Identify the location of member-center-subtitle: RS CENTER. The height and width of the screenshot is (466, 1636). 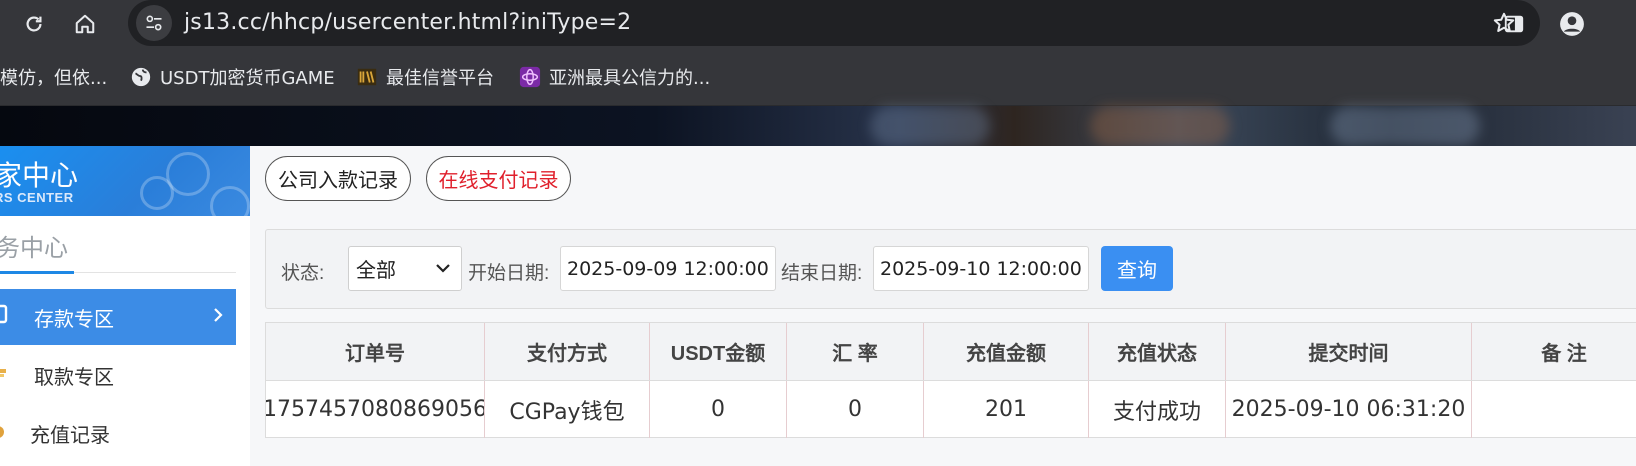
(37, 197).